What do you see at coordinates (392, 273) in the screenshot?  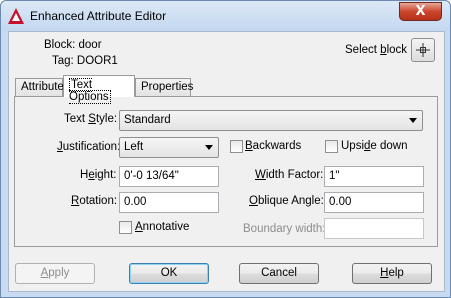 I see `help-button: Help` at bounding box center [392, 273].